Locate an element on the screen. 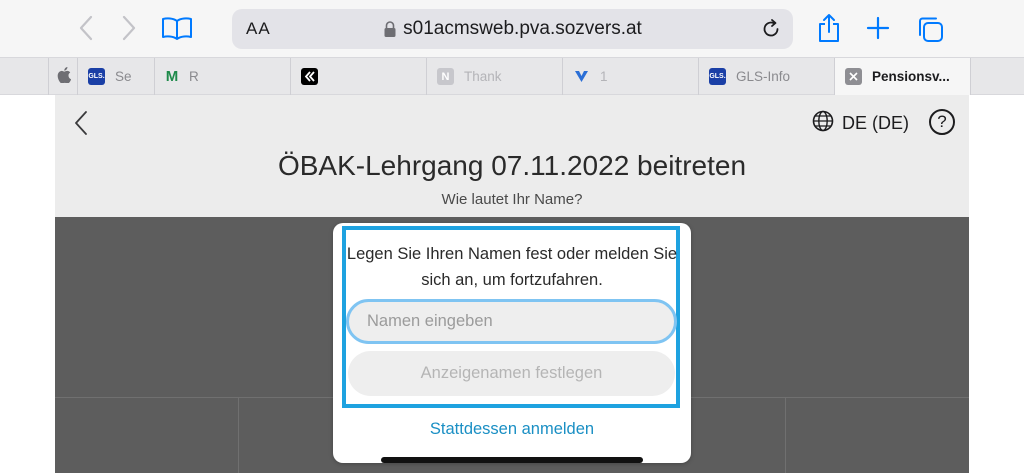 This screenshot has height=473, width=1024. tab-label: Se is located at coordinates (123, 76).